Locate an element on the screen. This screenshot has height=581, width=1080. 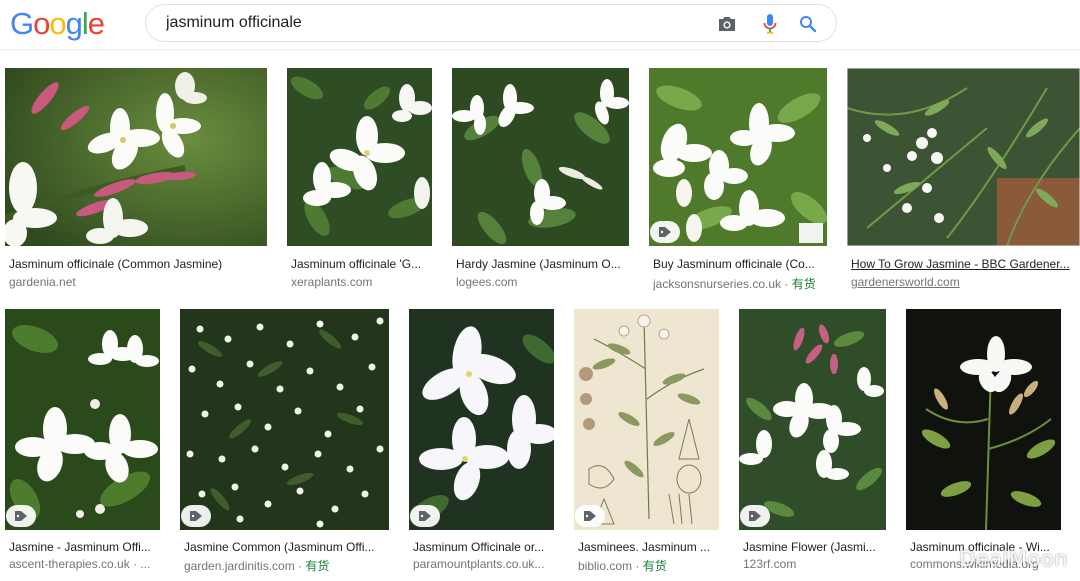
source-domain: gardenia.net is located at coordinates (42, 282).